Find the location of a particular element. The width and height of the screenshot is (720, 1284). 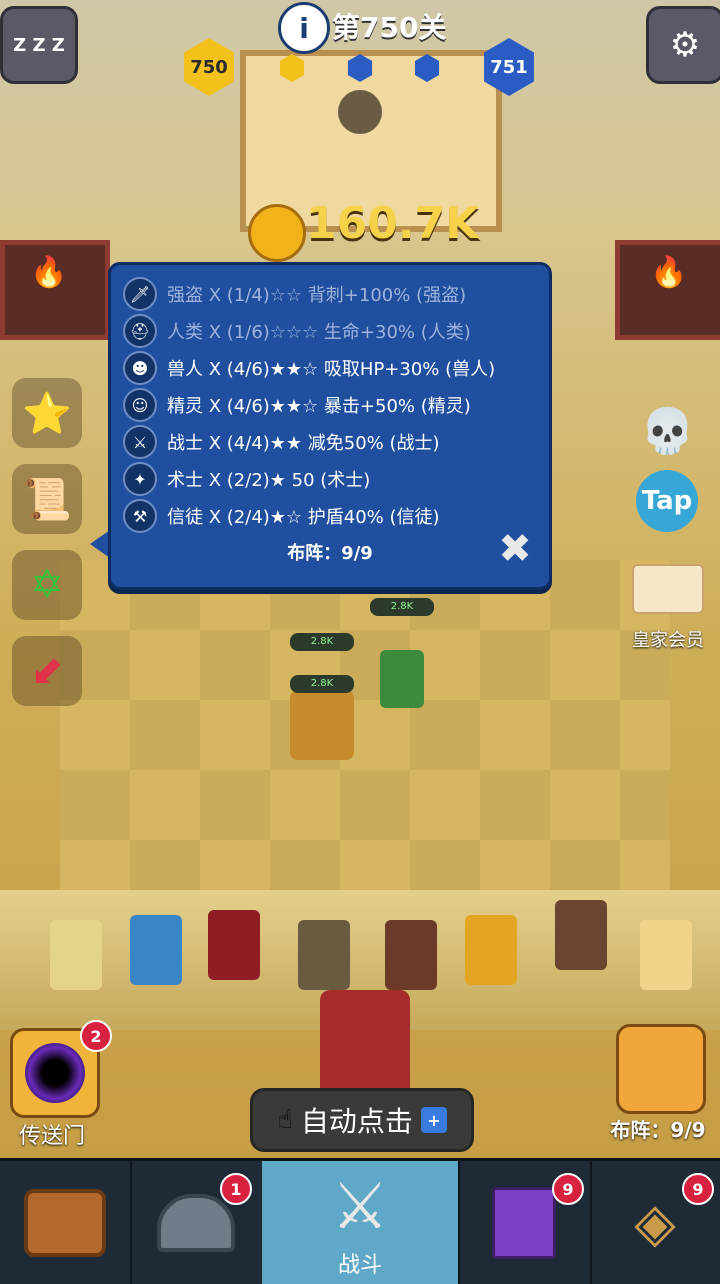

viking-helmet-icon is located at coordinates (196, 1222).